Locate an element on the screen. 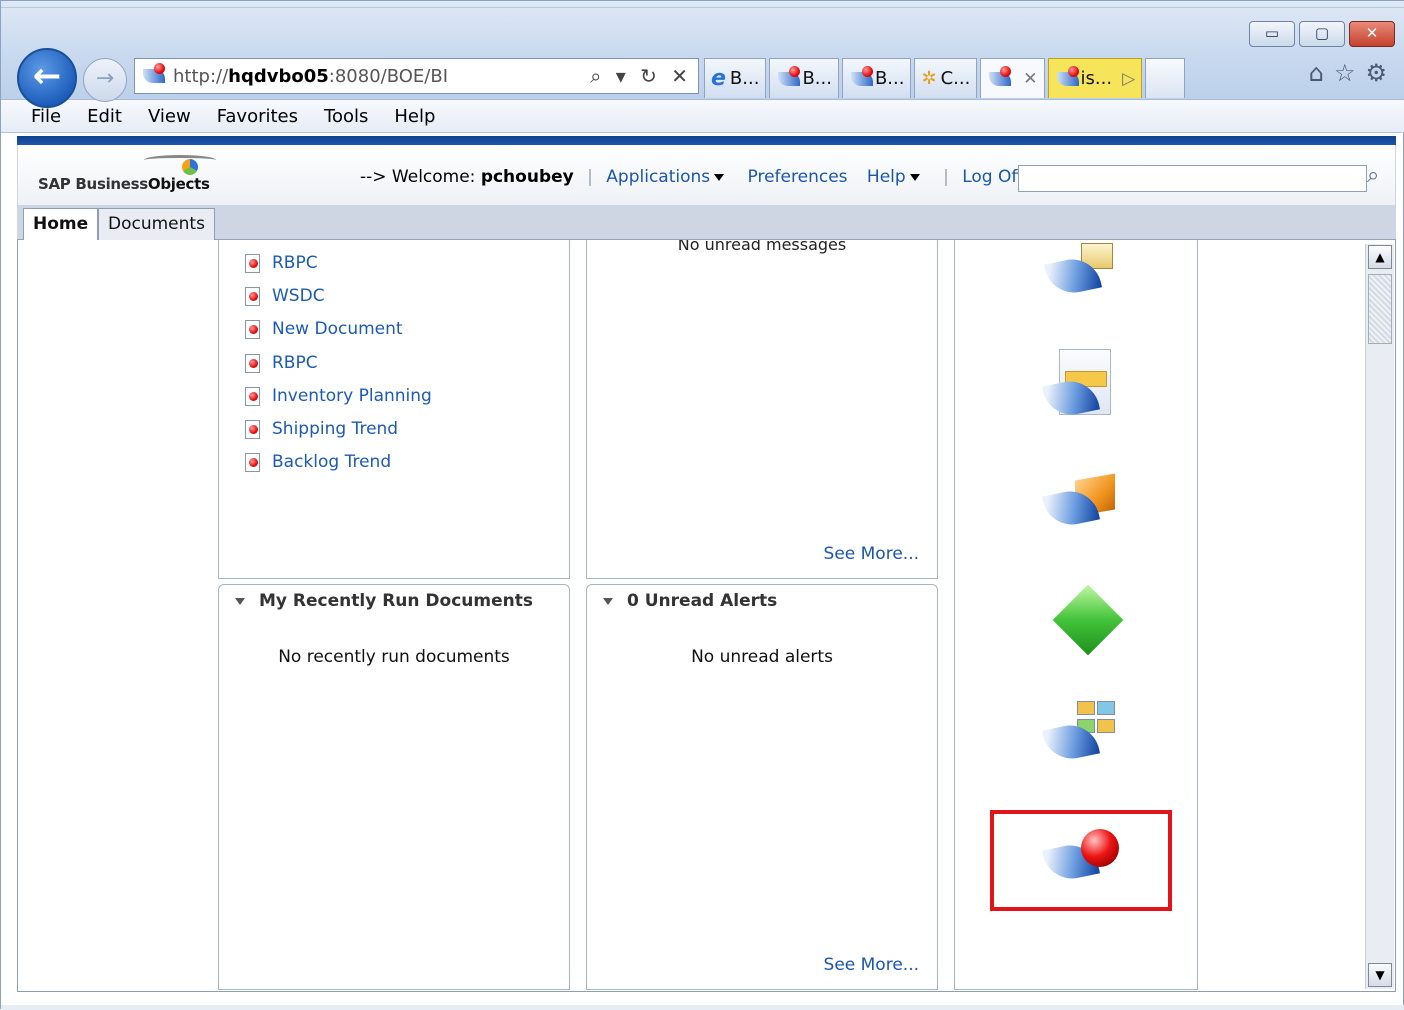 The image size is (1404, 1010). menu-bar: File Edit View Favorites Tools Help is located at coordinates (702, 116).